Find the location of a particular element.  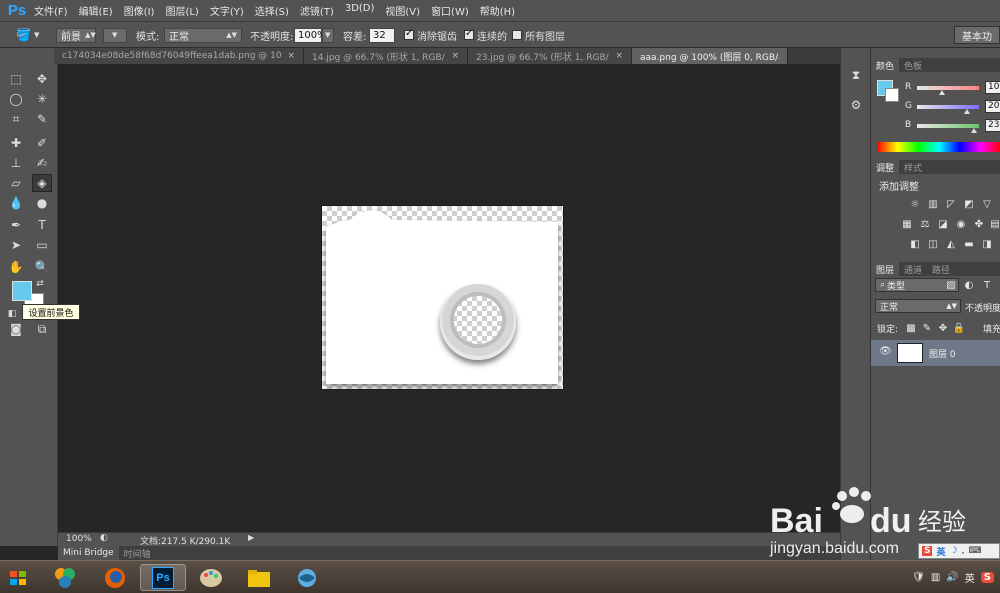

move-tool-icon: ✥ is located at coordinates (42, 79).